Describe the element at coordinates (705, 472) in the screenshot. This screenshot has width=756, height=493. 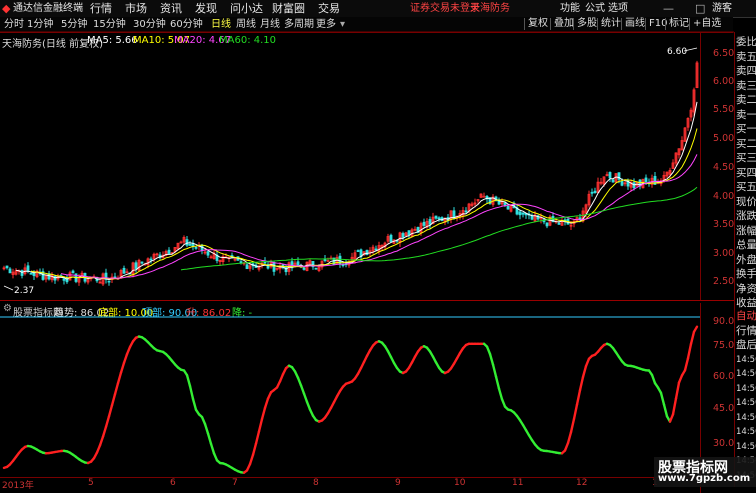
I see `watermark: 股票指标网 www.7gpzb.com` at that location.